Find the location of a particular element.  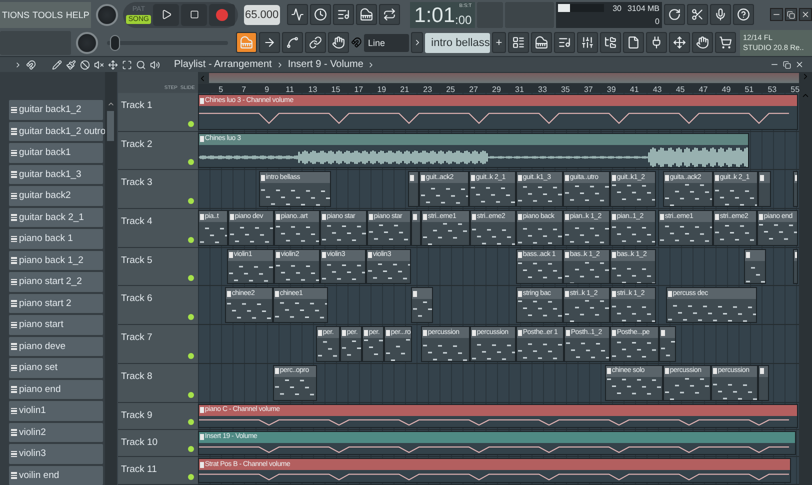

menu-item: TIONS is located at coordinates (16, 15).